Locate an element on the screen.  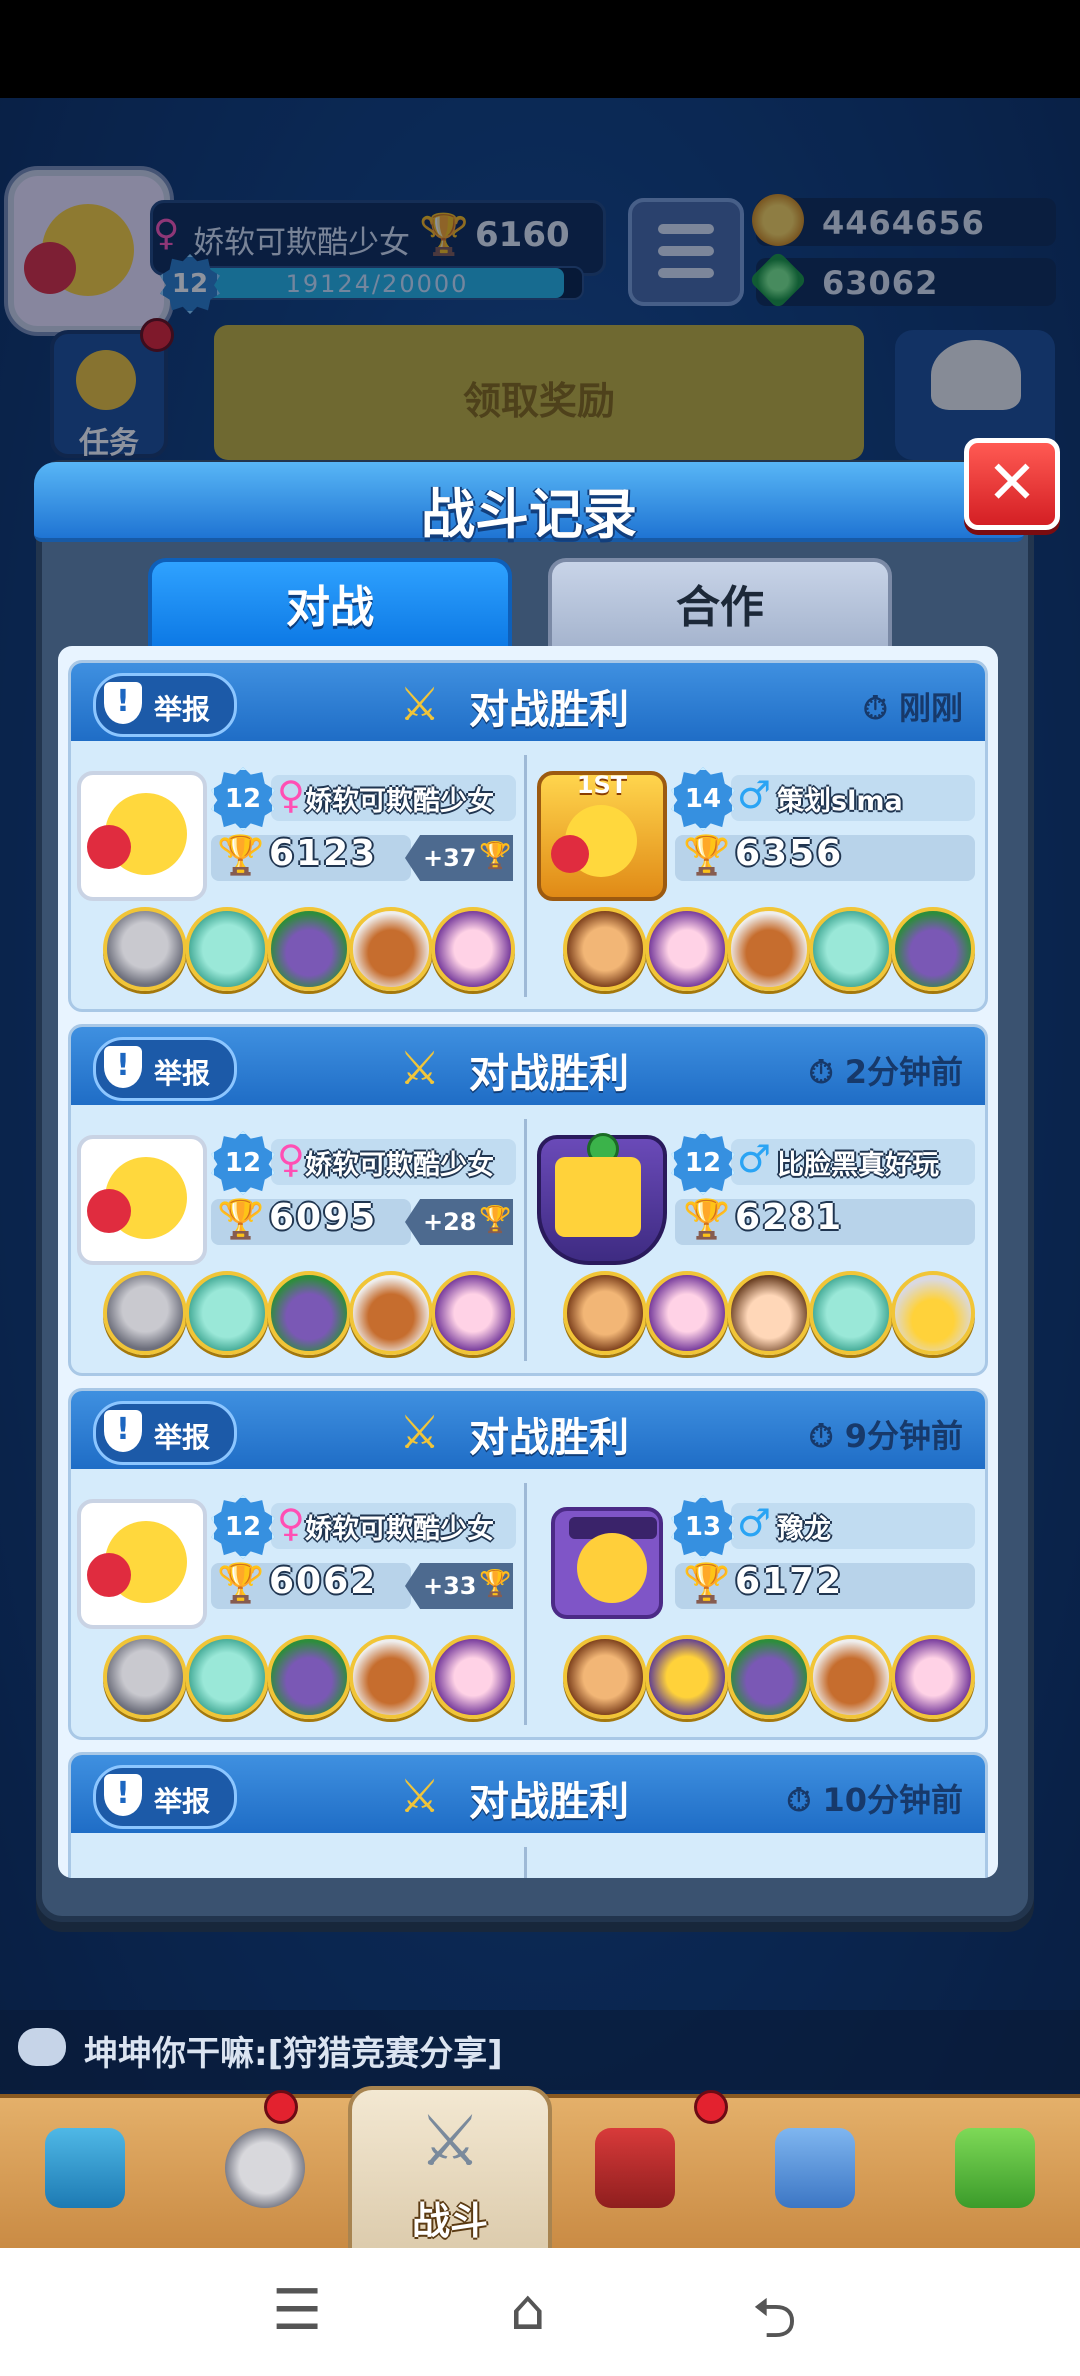
opponent-trophies: 6172 is located at coordinates (789, 1581).